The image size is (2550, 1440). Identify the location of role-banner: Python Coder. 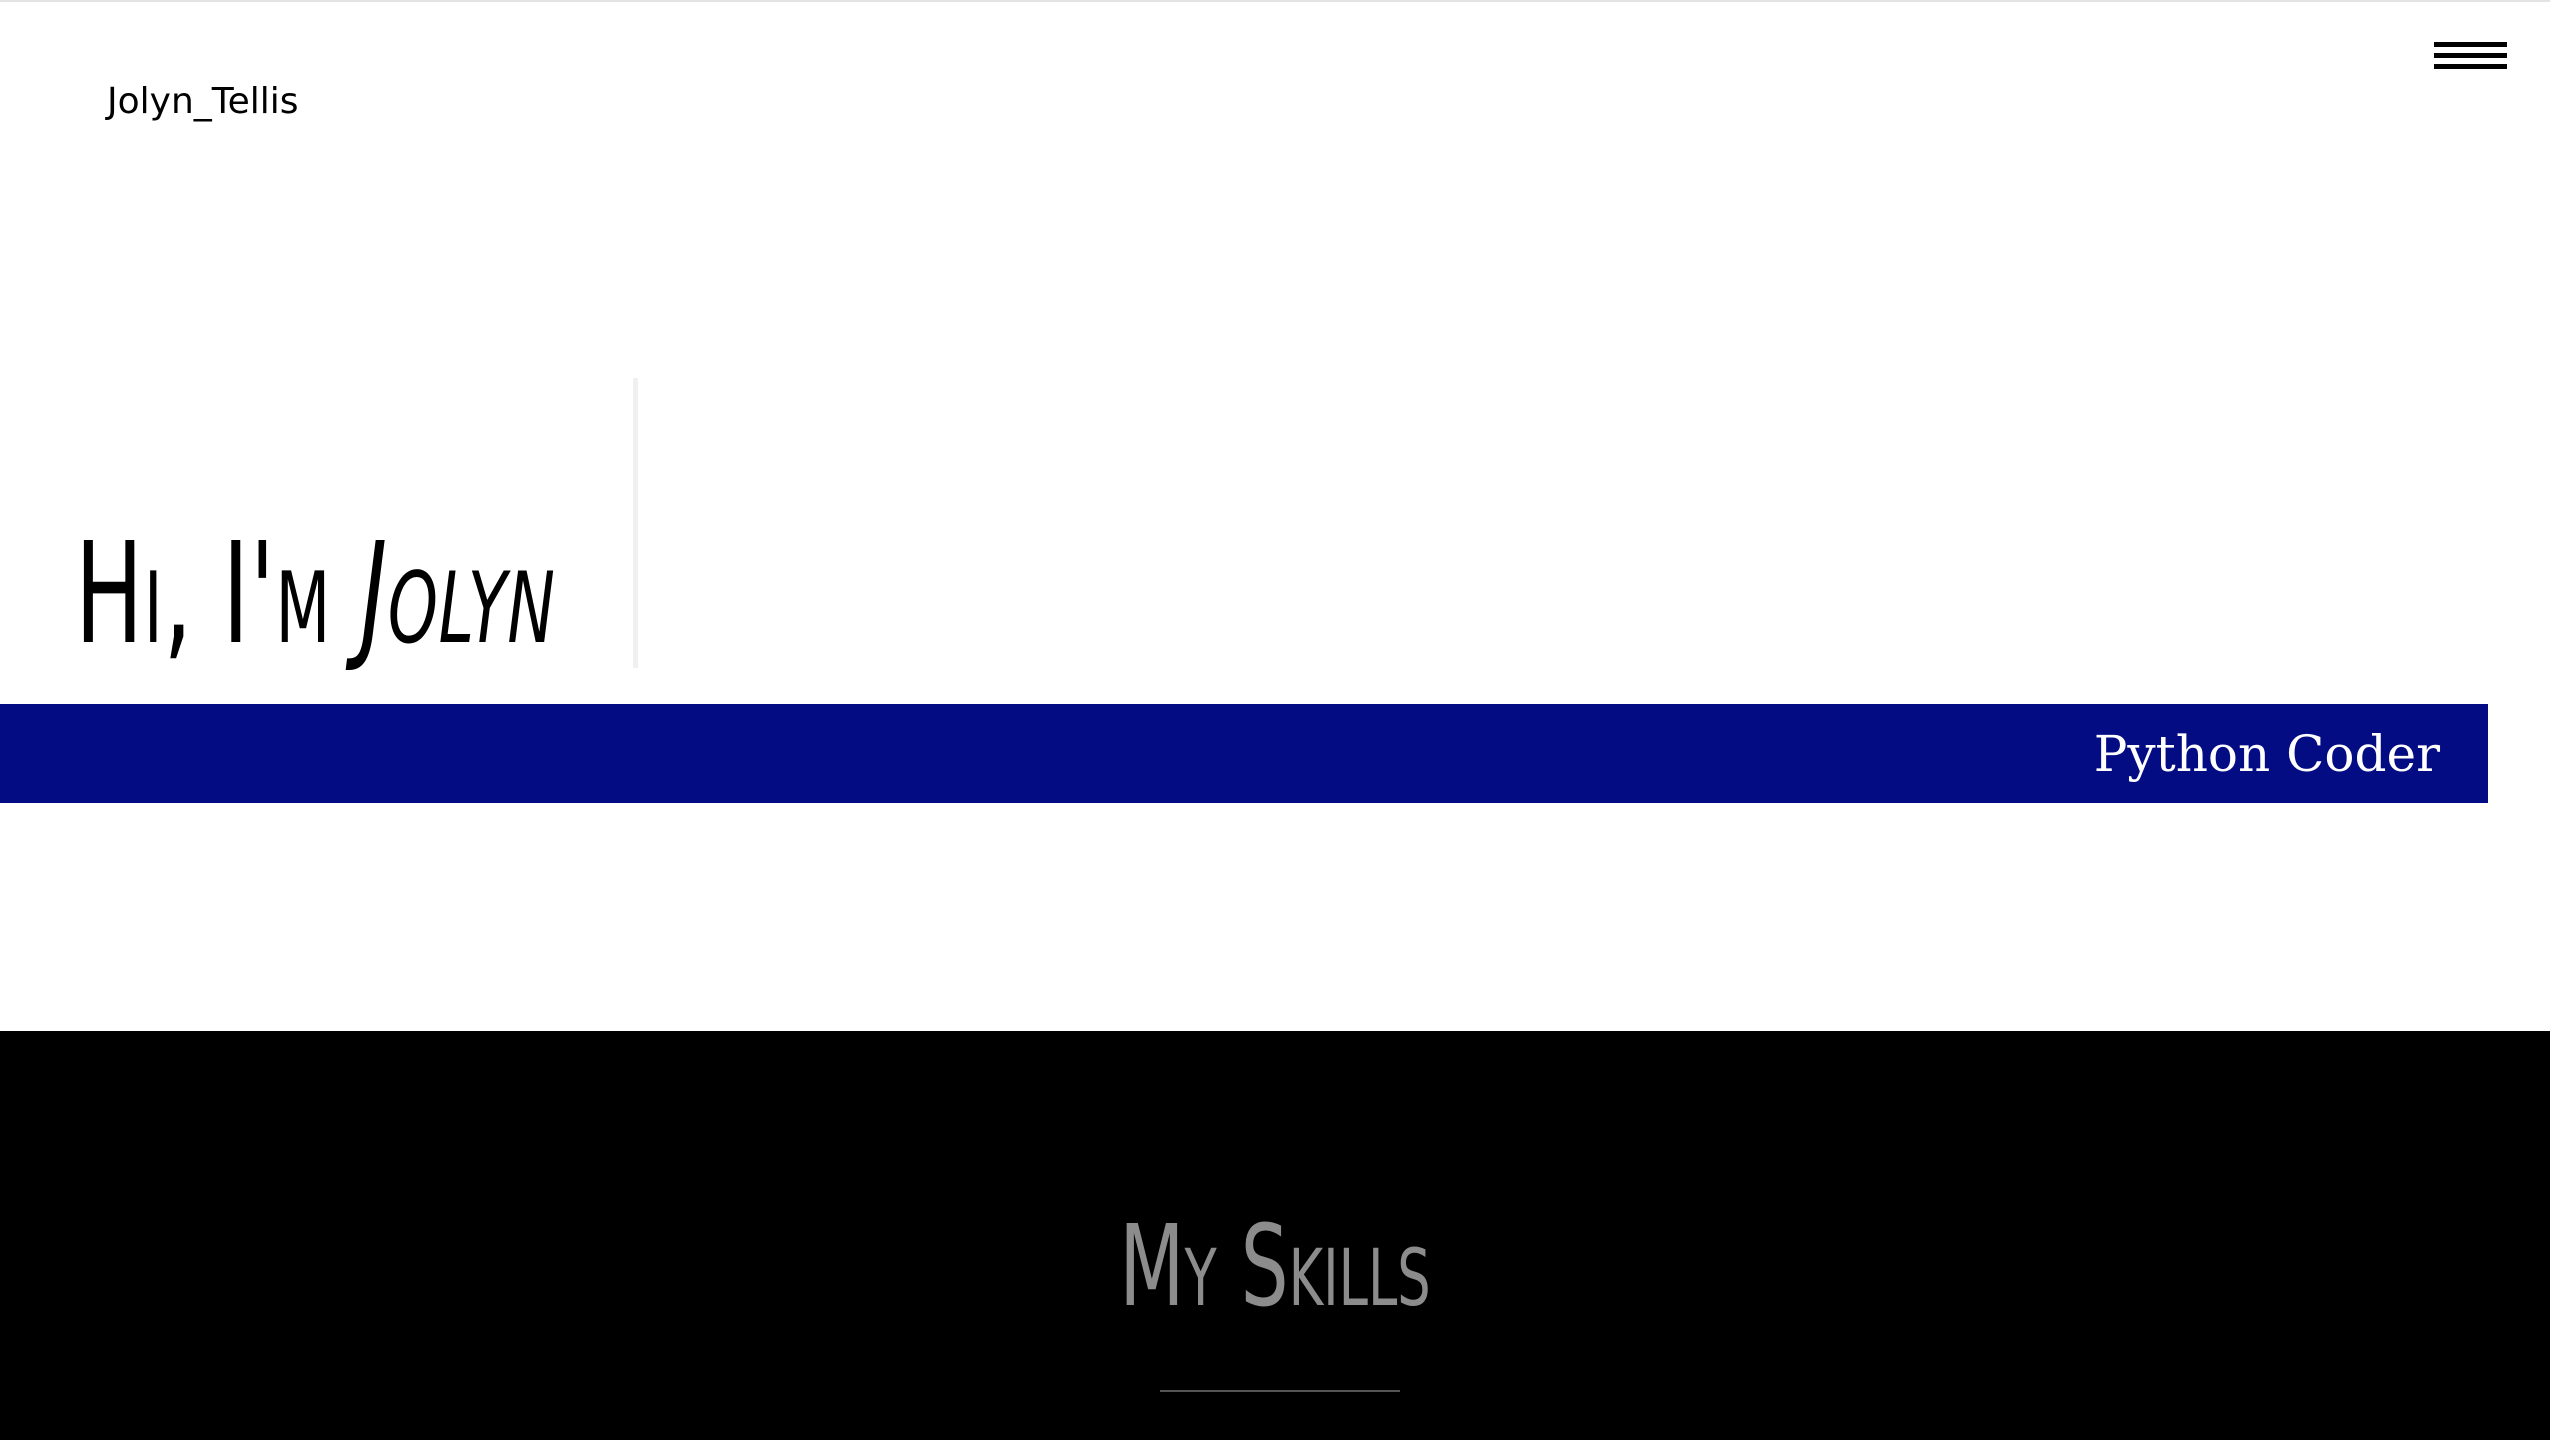
(1244, 753).